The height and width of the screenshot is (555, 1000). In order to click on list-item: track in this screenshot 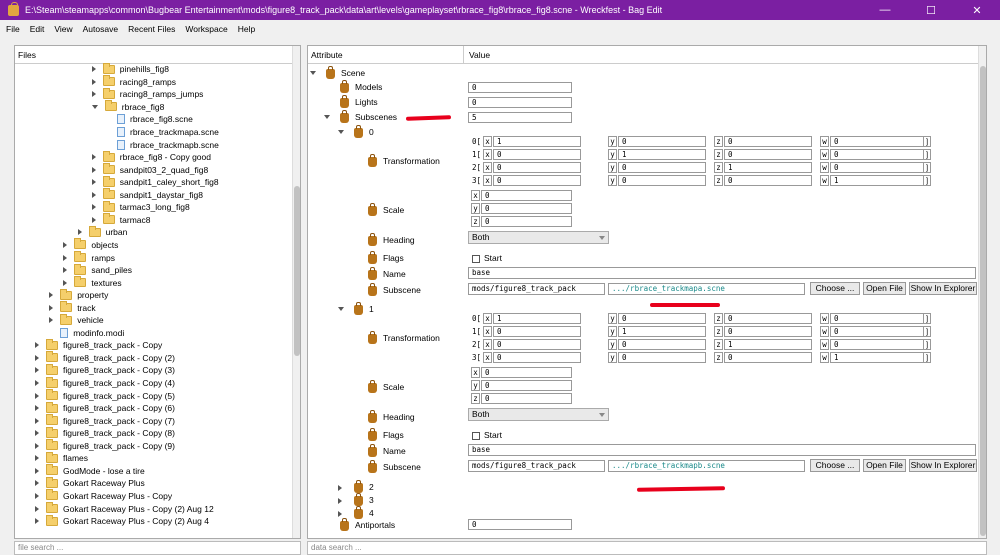, I will do `click(72, 307)`.